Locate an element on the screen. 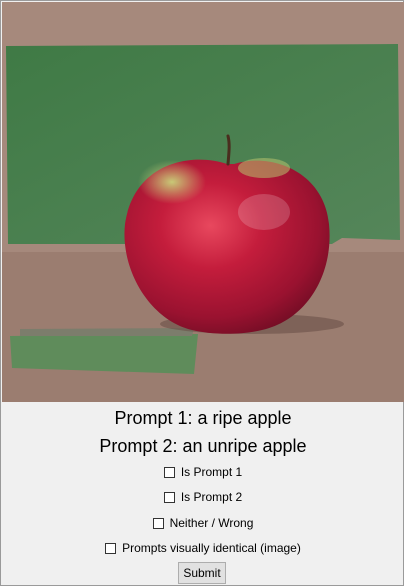 Image resolution: width=404 pixels, height=586 pixels. option-label: Neither / Wrong is located at coordinates (211, 523).